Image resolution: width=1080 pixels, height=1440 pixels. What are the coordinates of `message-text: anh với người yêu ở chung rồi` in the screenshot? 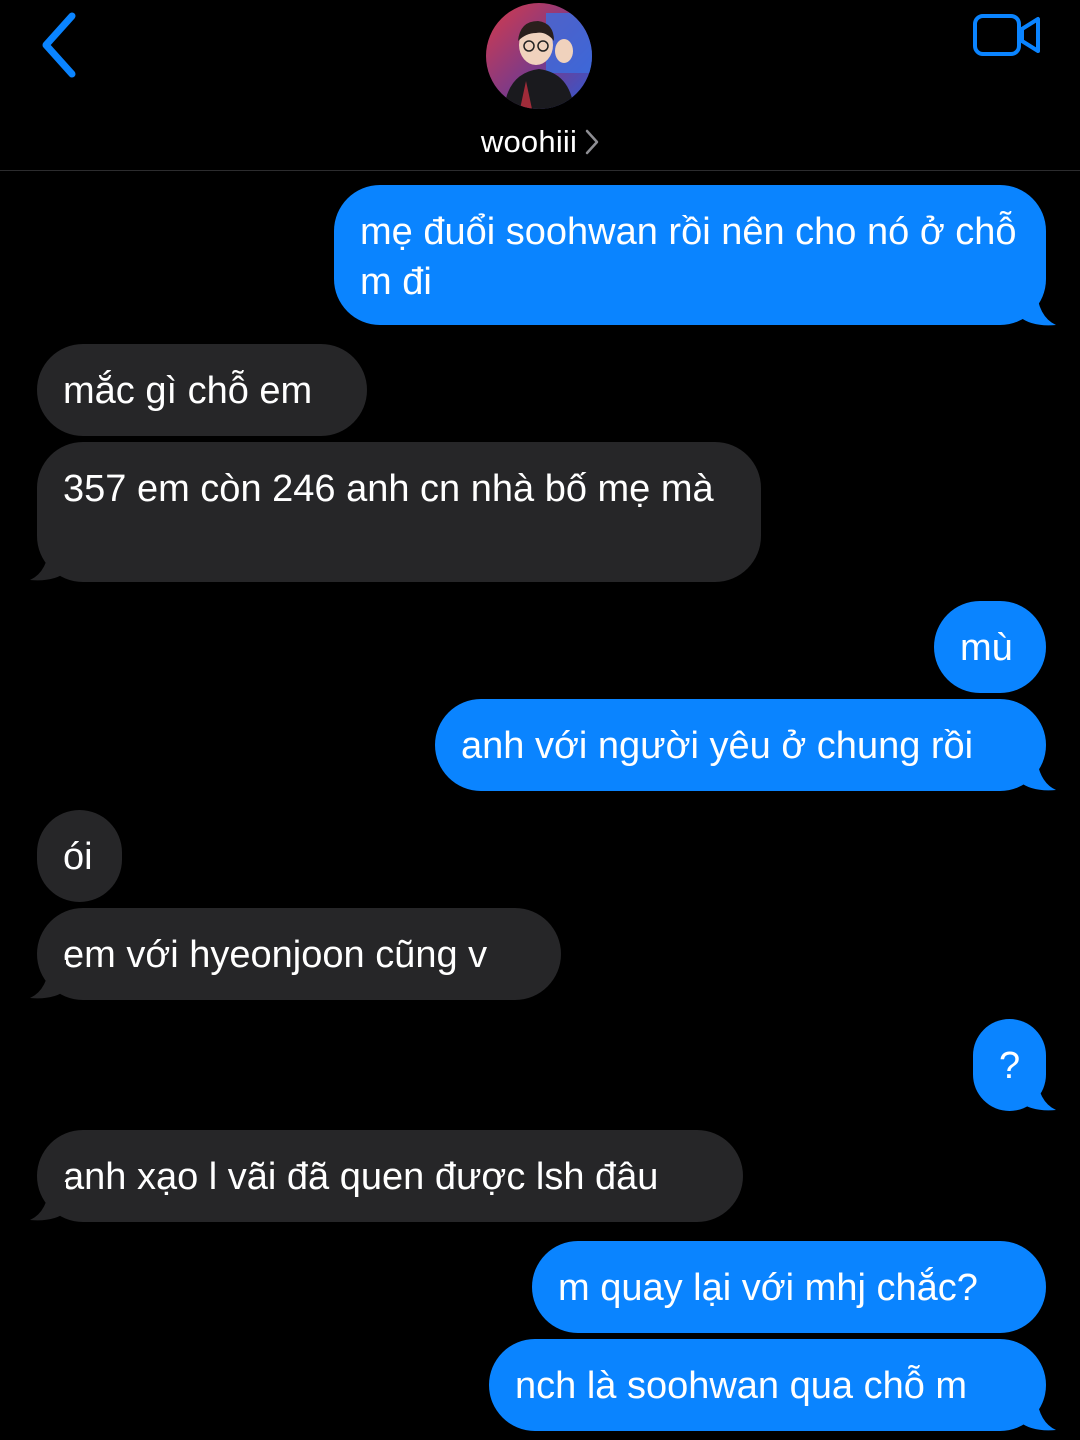 It's located at (717, 746).